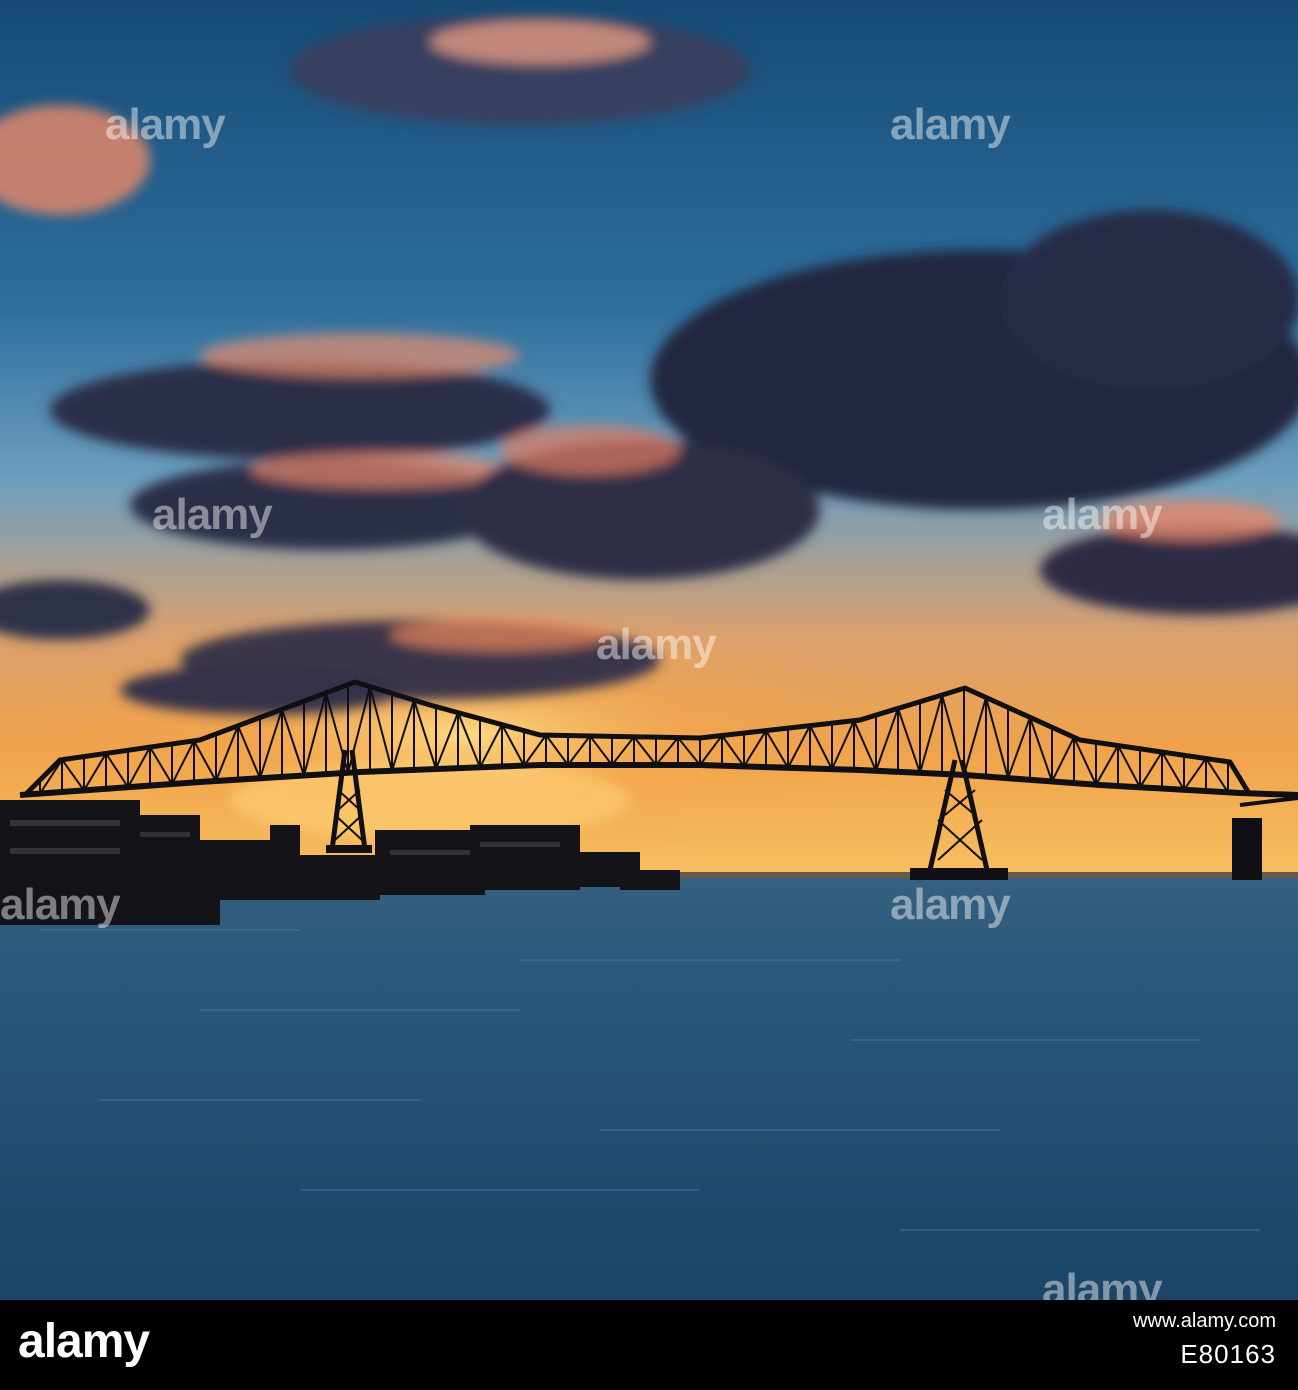  What do you see at coordinates (649, 1345) in the screenshot?
I see `footer-bar: alamy www.alamy.com E80163` at bounding box center [649, 1345].